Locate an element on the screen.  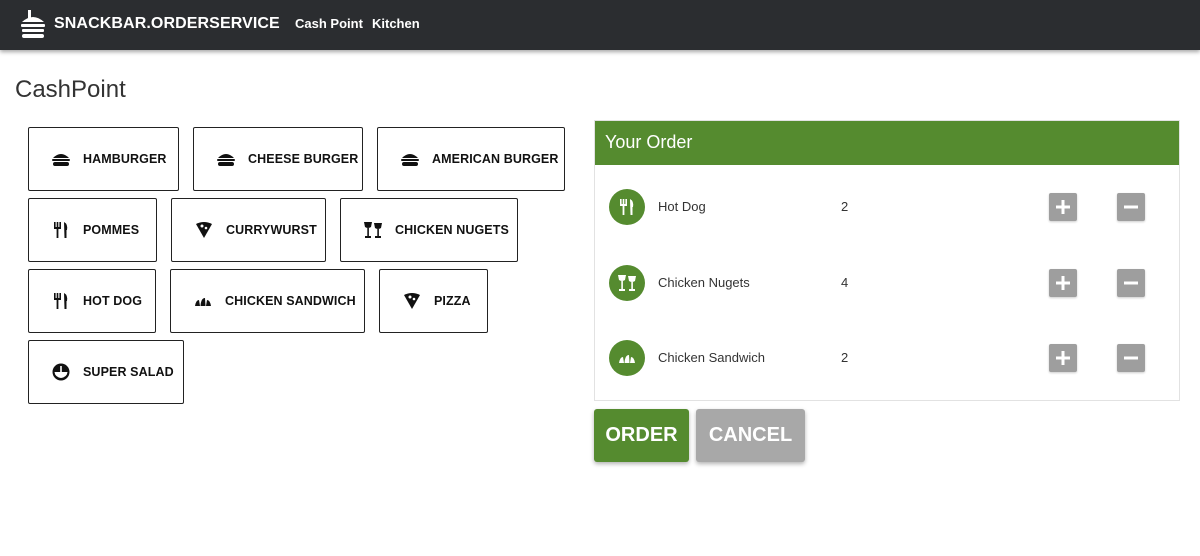
snackbar-logo-icon is located at coordinates (33, 24).